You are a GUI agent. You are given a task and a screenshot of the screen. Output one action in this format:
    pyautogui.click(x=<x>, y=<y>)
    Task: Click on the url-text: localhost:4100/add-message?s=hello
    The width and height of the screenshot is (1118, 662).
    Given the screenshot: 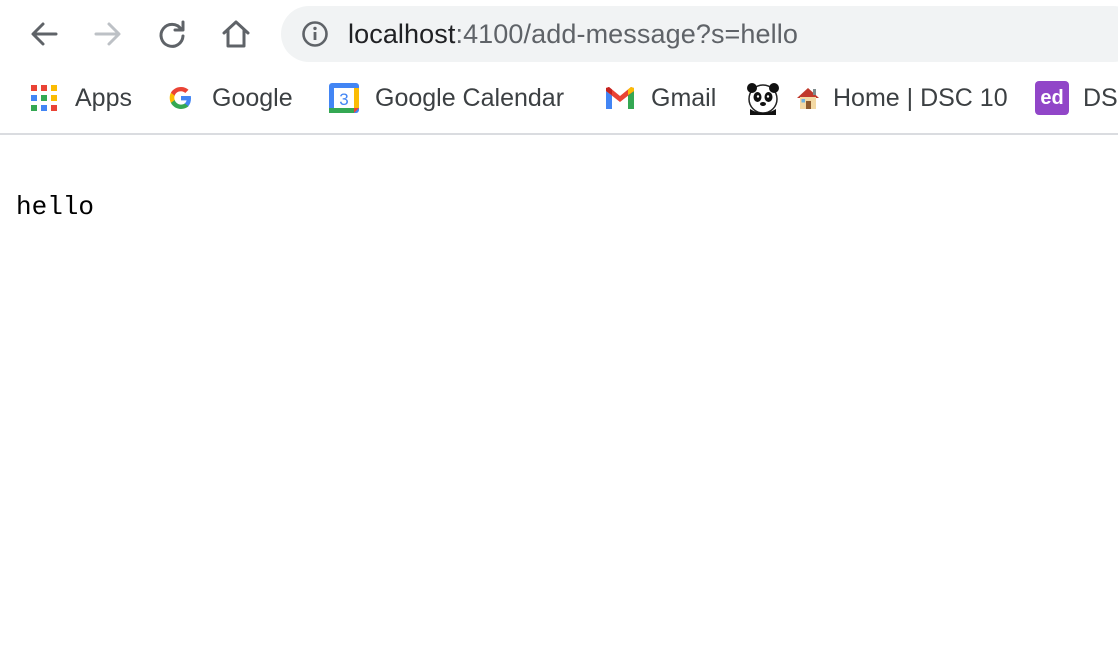 What is the action you would take?
    pyautogui.click(x=573, y=34)
    